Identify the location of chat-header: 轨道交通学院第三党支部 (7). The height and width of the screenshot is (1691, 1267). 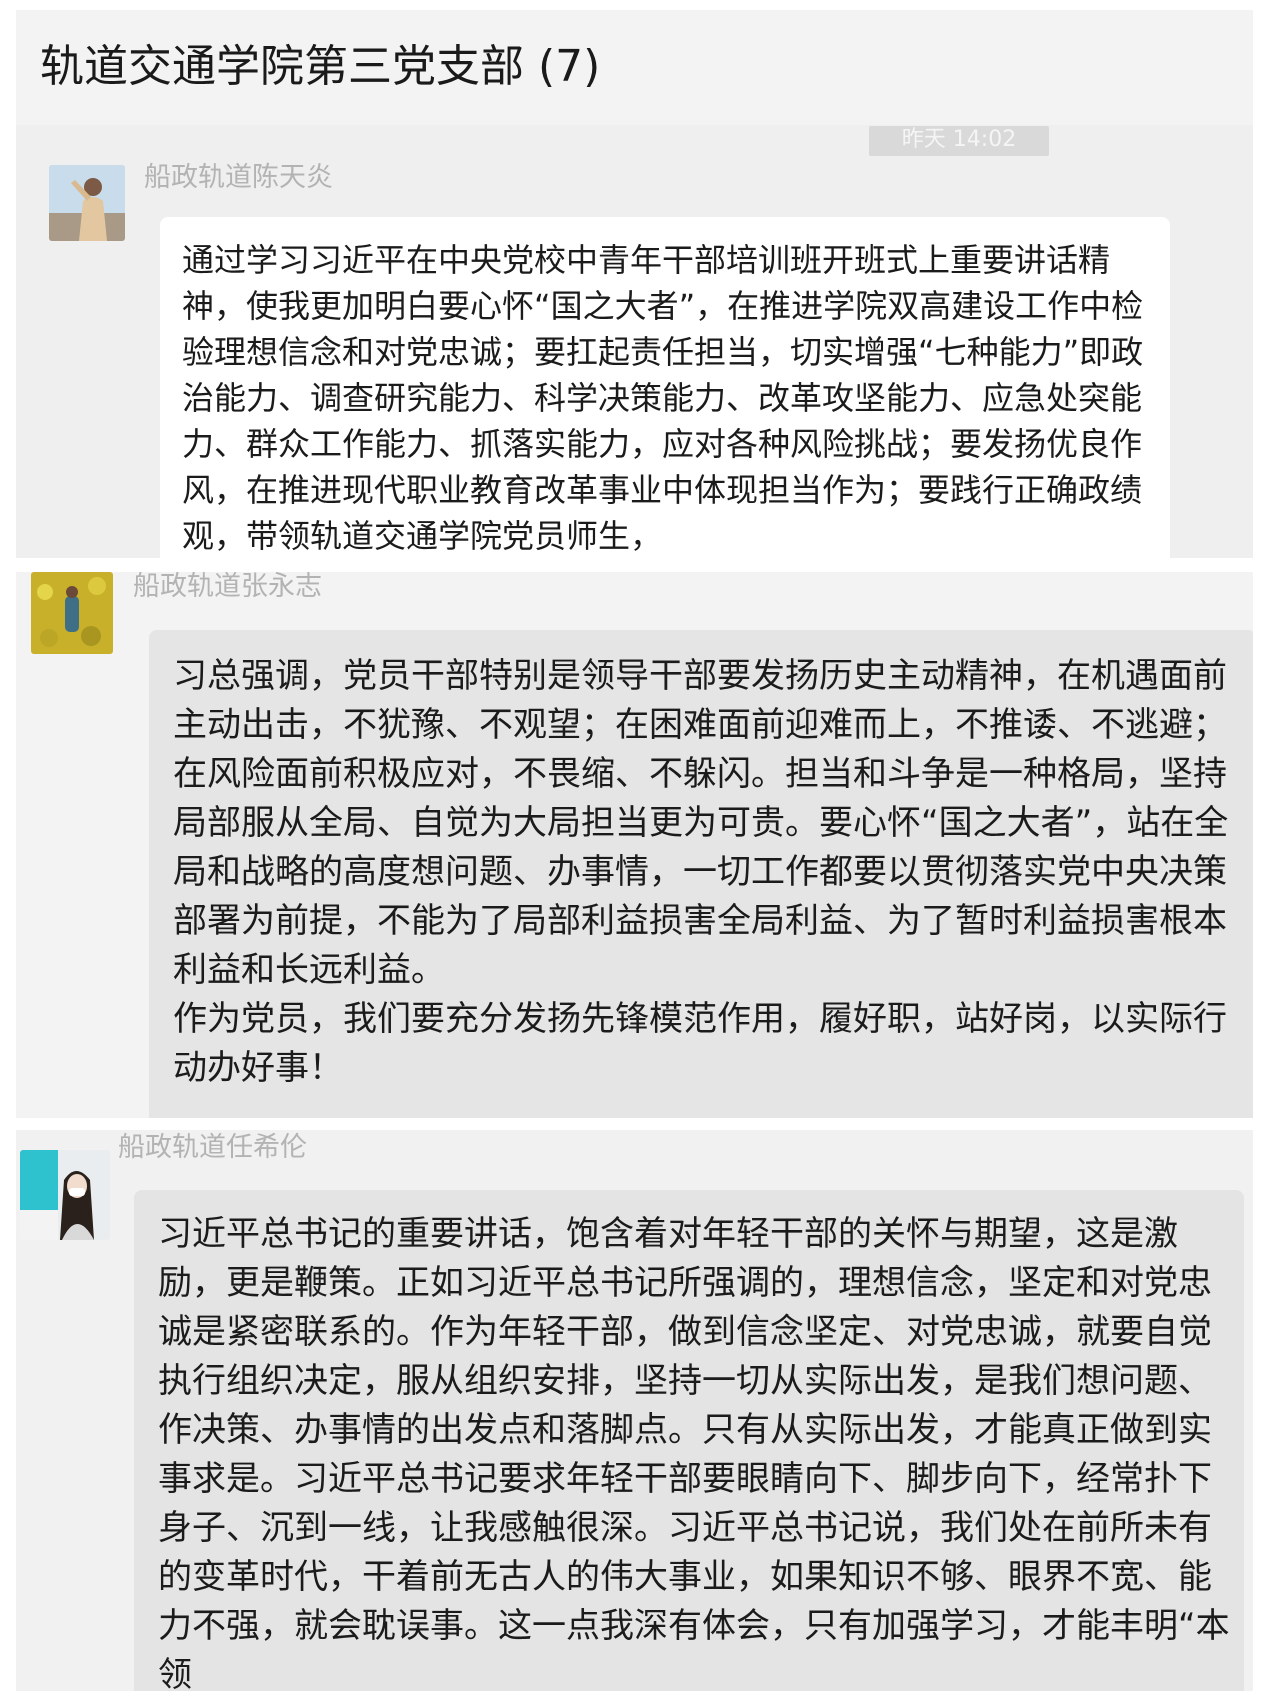
(634, 67).